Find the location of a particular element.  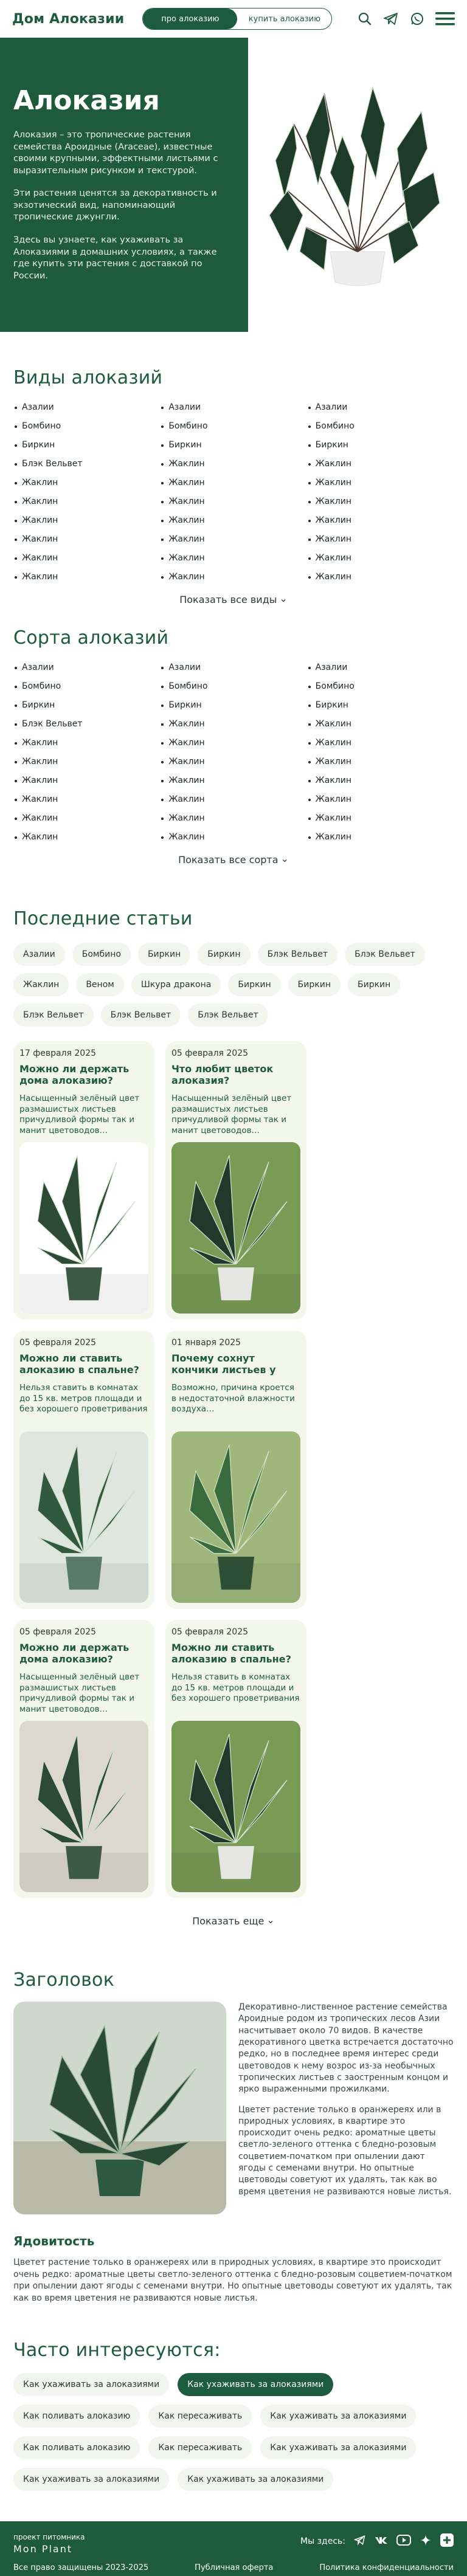

search-icon is located at coordinates (365, 19).